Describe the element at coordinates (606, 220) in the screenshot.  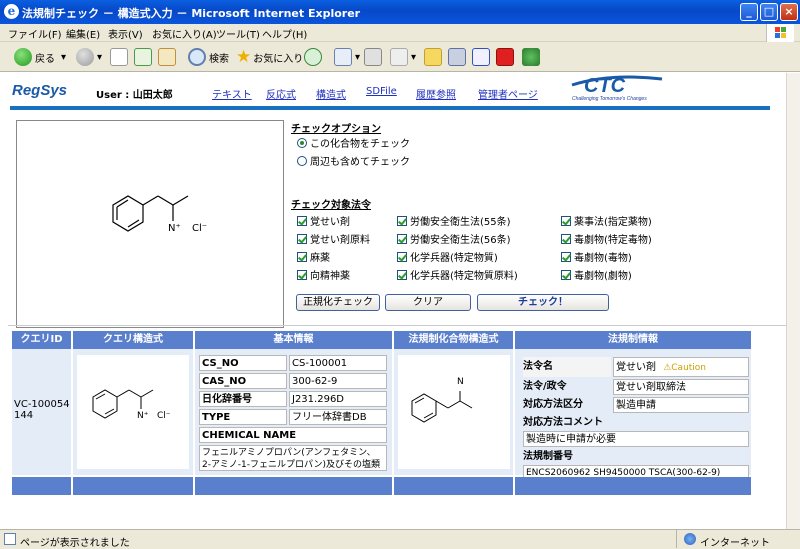
I see `law-pharma-designated: 薬事法(指定薬物)` at that location.